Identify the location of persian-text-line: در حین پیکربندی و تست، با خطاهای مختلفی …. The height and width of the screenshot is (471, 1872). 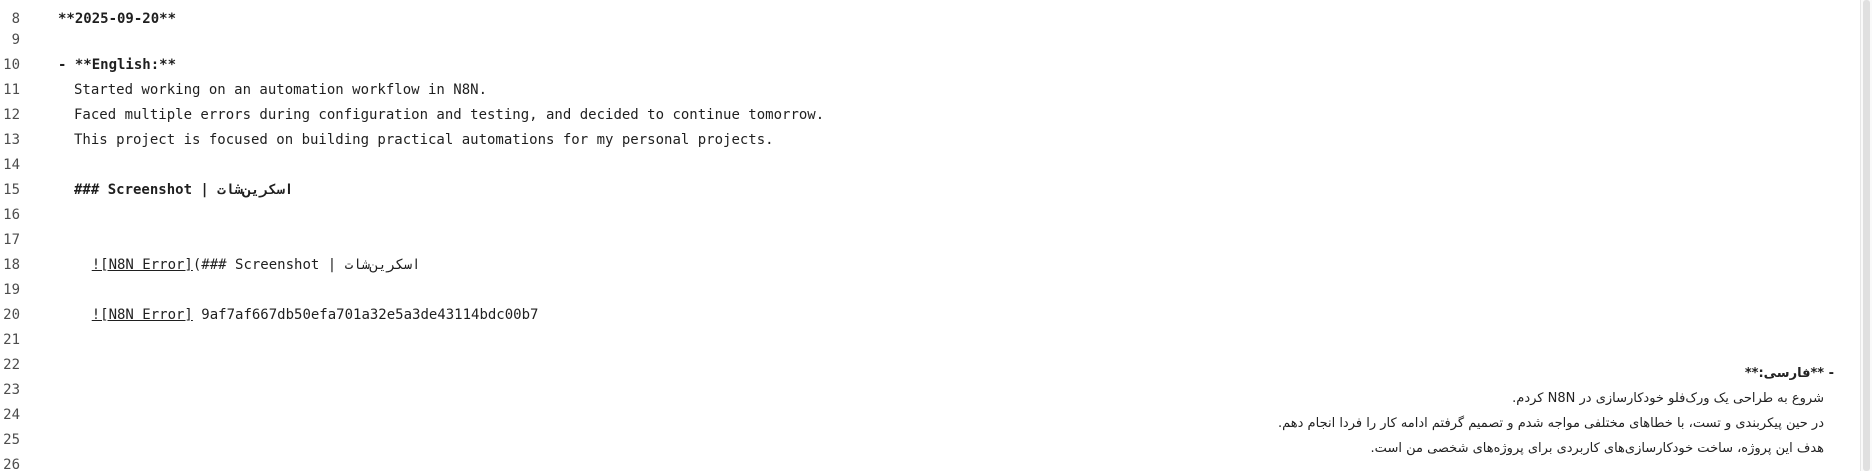
(1551, 423).